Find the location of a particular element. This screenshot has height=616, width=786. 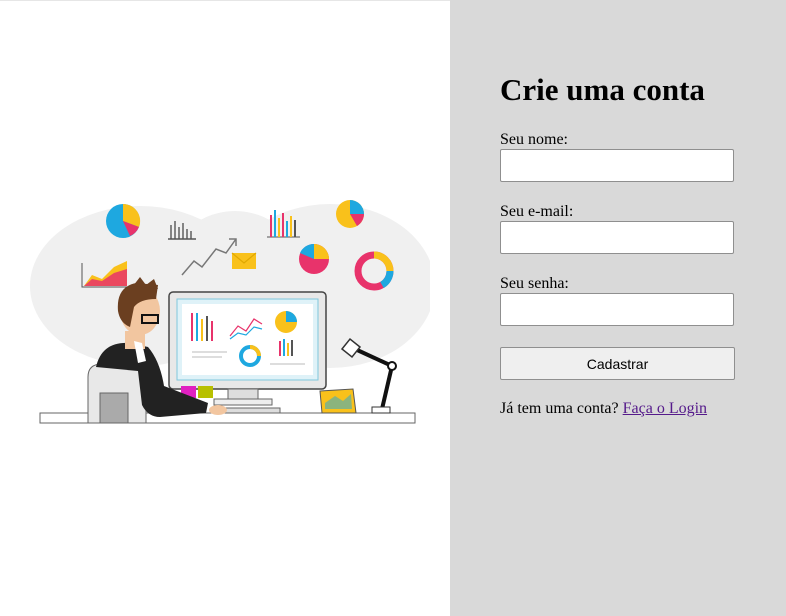

tablet-icon is located at coordinates (338, 401).